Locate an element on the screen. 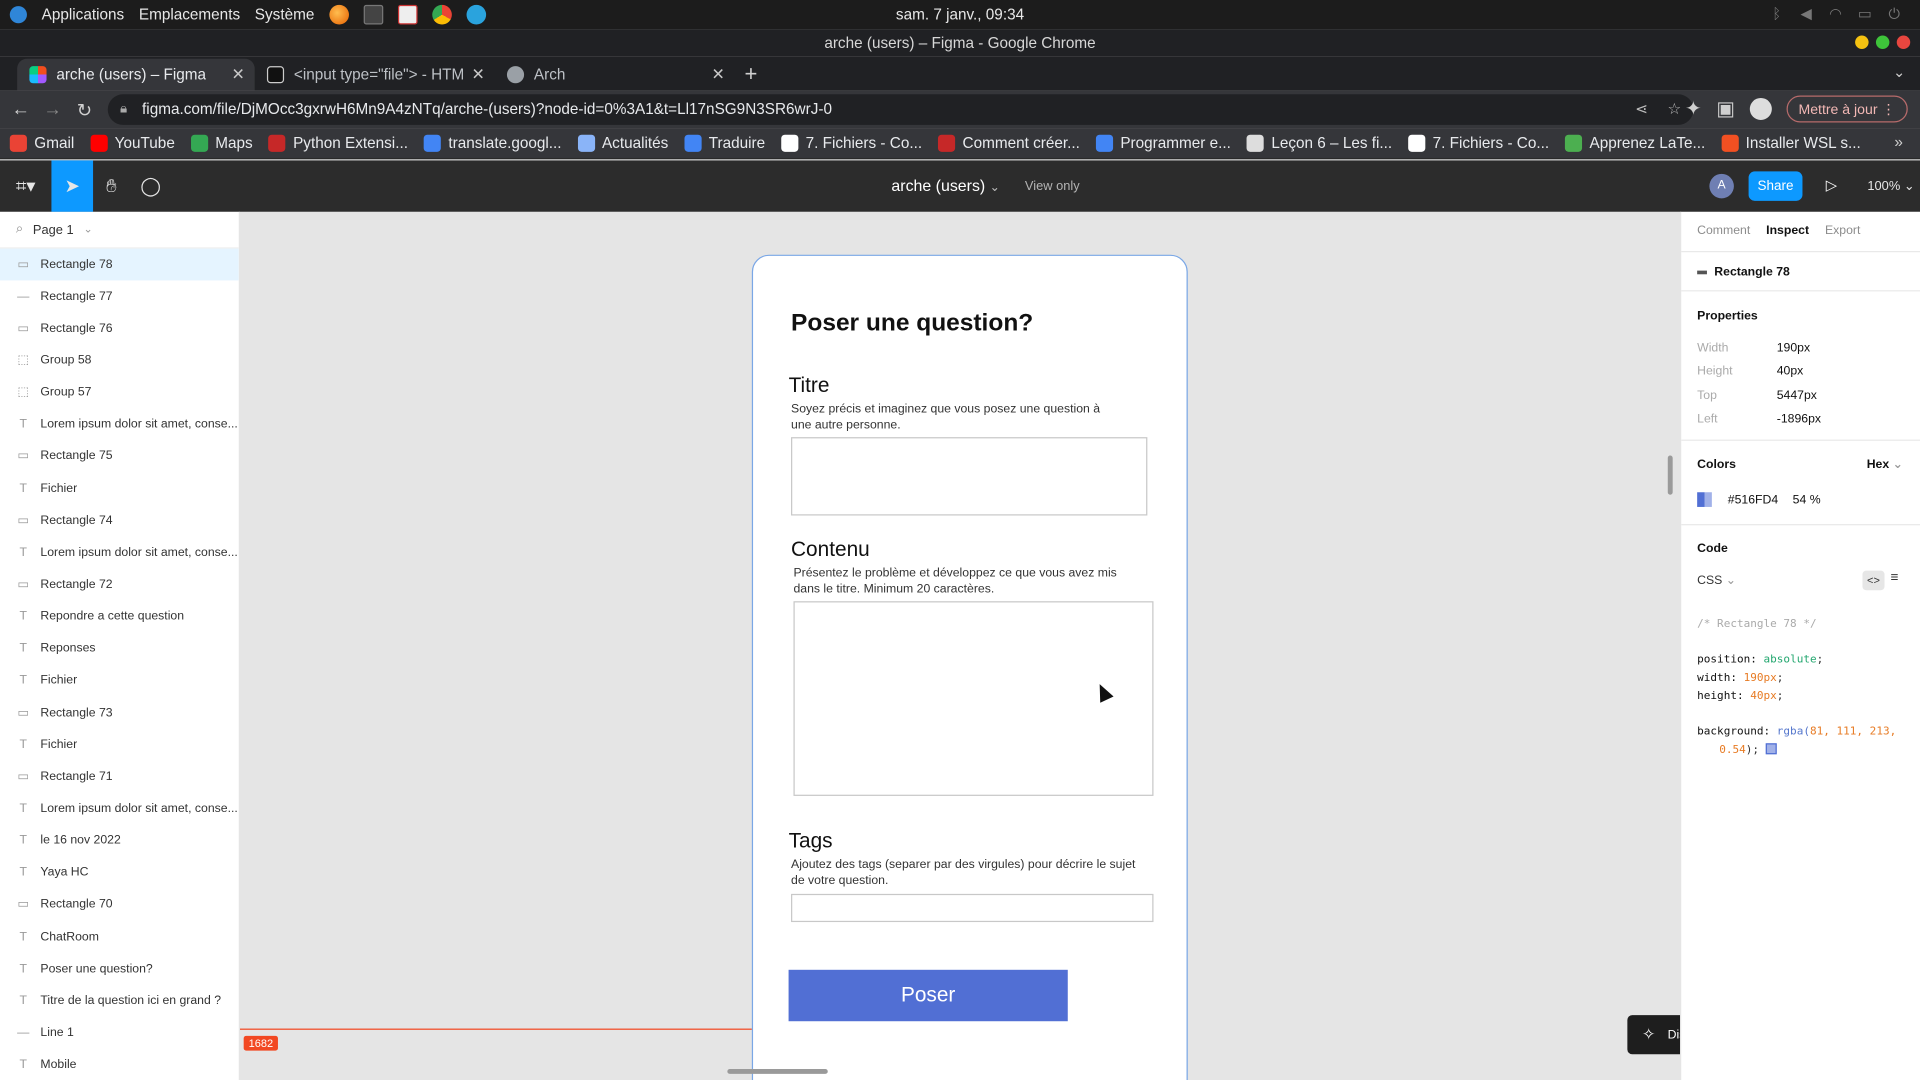 Image resolution: width=1920 pixels, height=1080 pixels. back-button: ← is located at coordinates (21, 109).